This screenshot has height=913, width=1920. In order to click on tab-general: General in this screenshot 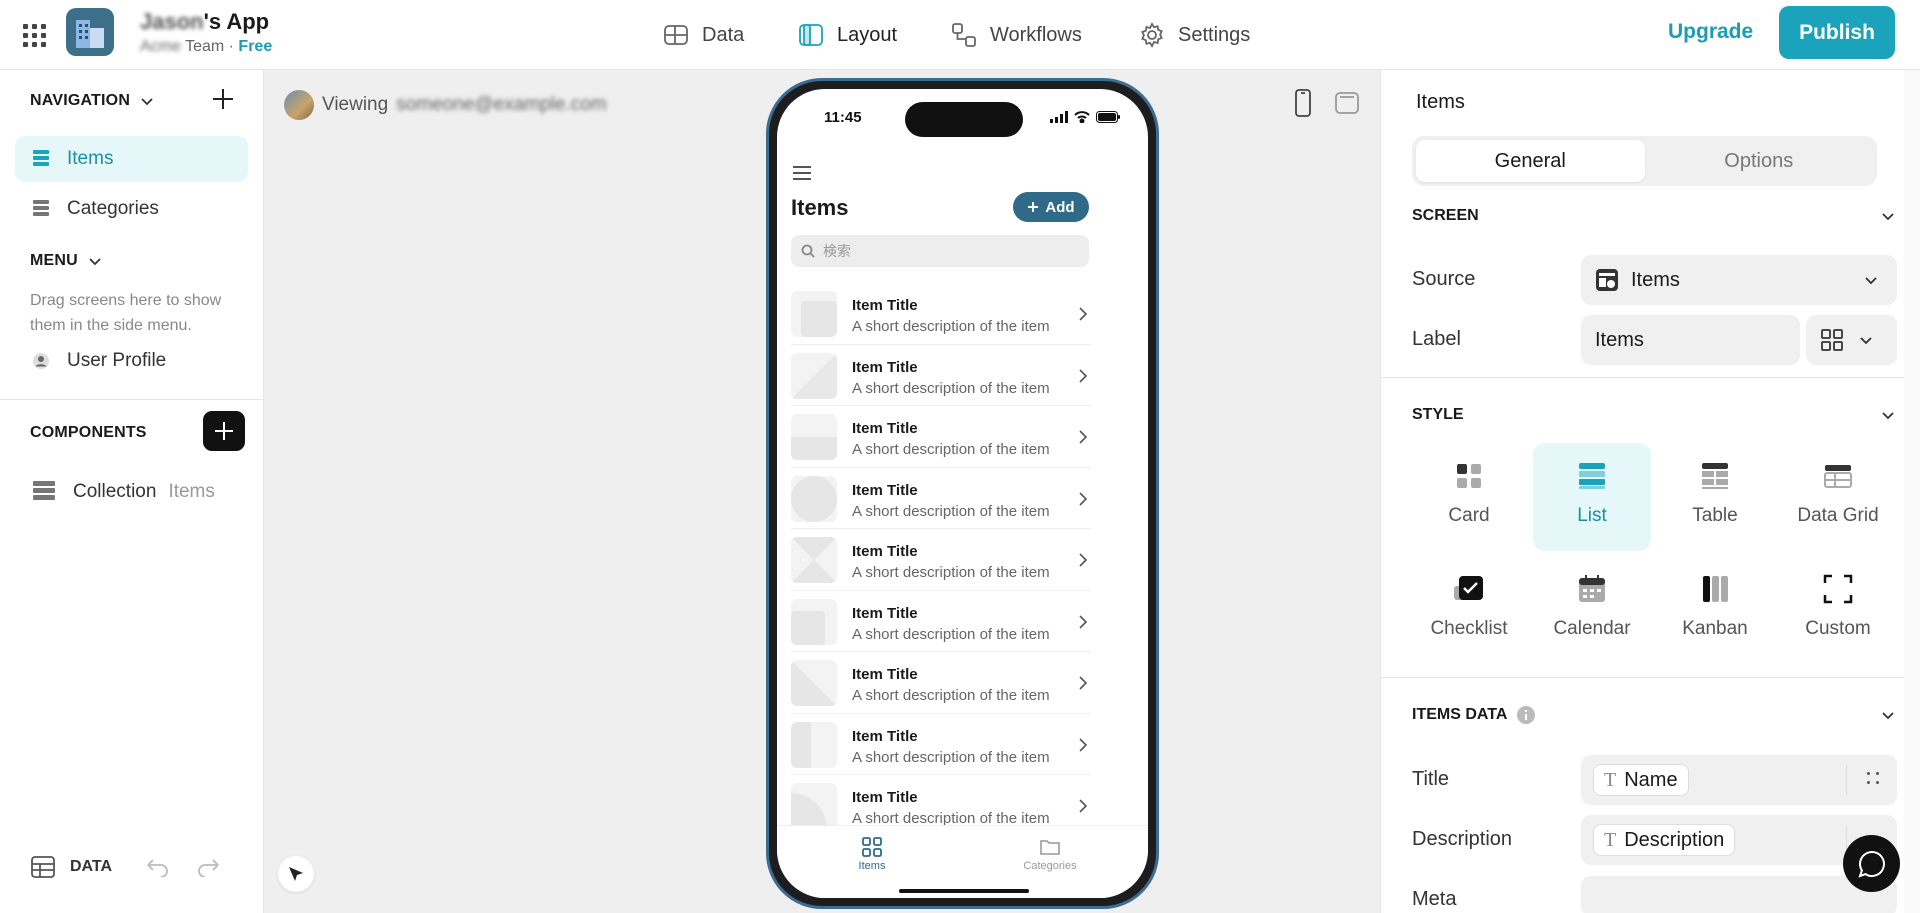, I will do `click(1530, 161)`.